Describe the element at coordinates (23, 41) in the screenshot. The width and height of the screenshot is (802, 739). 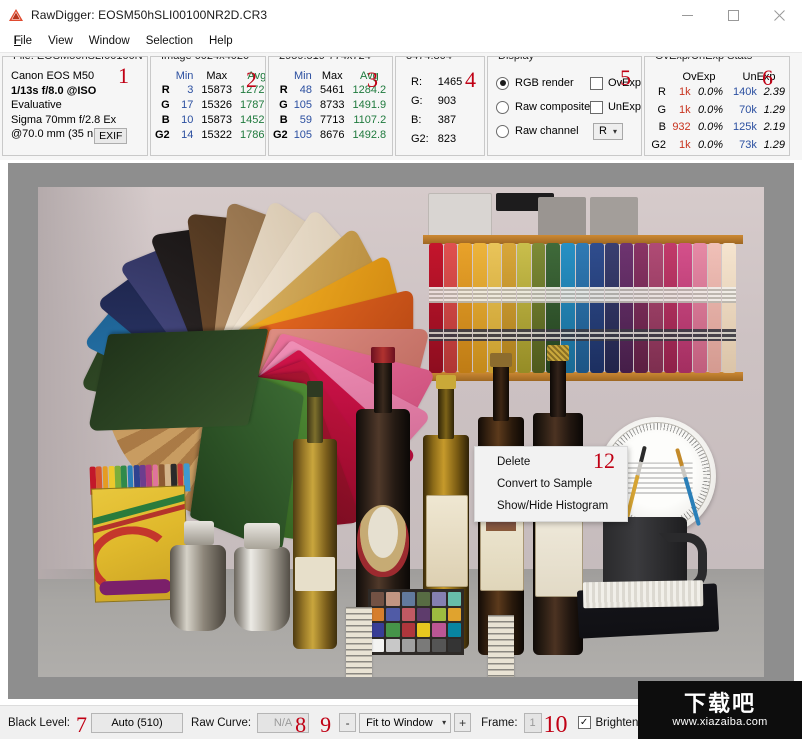
I see `menu-file: FFile` at that location.